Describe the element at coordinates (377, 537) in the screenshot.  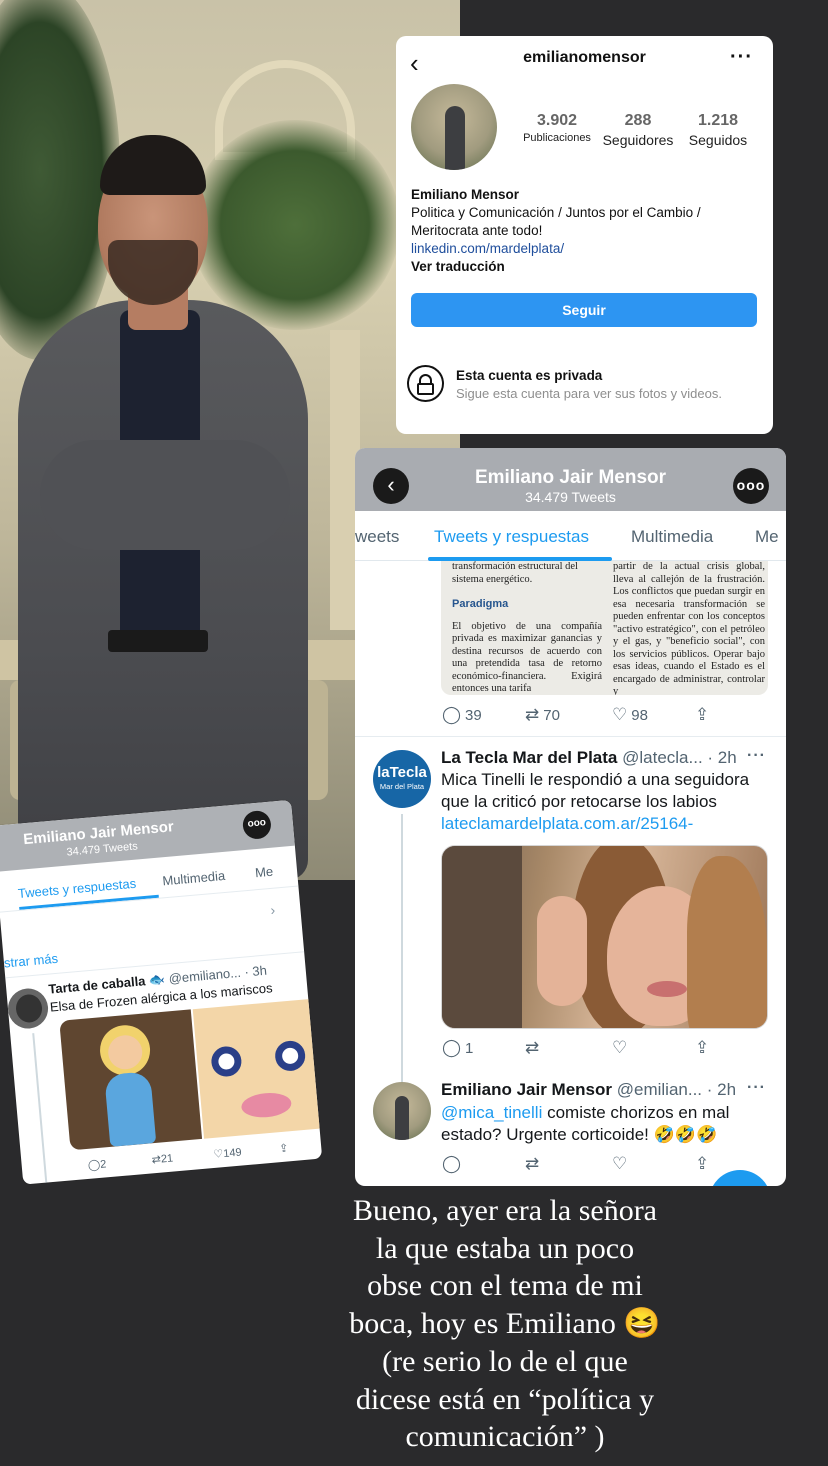
I see `tab-tweets: weets` at that location.